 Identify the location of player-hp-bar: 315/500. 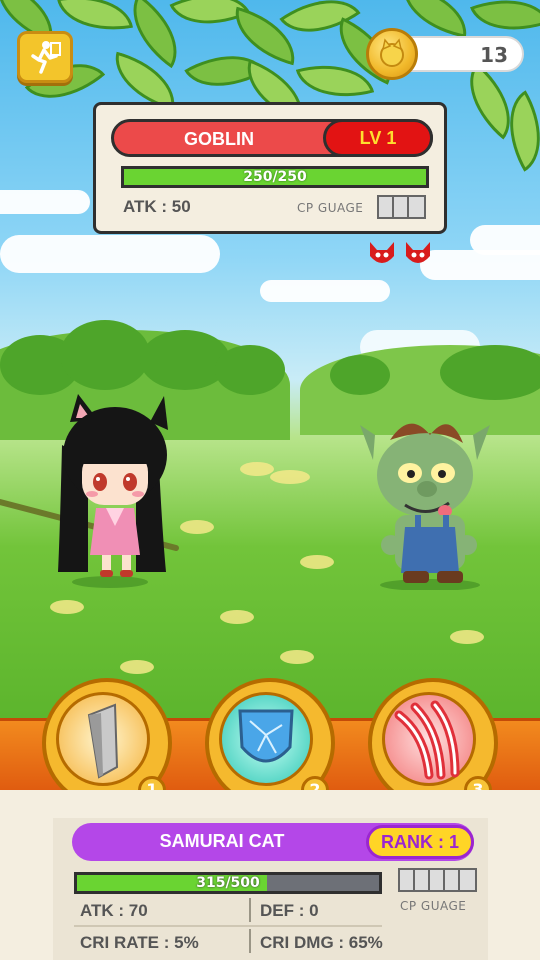
(228, 883).